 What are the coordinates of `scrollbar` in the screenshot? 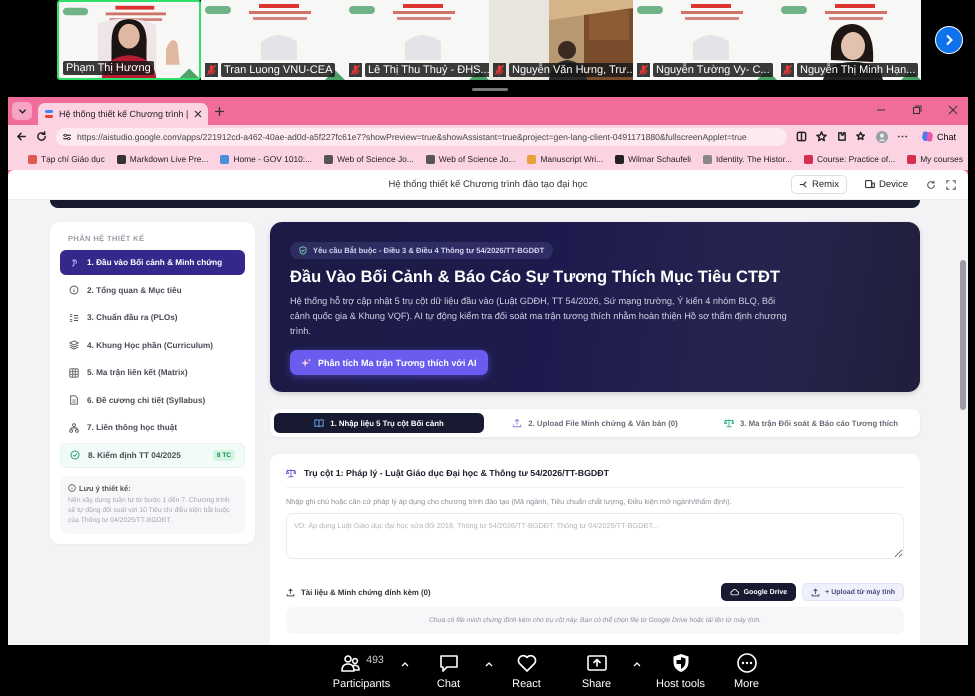 It's located at (963, 335).